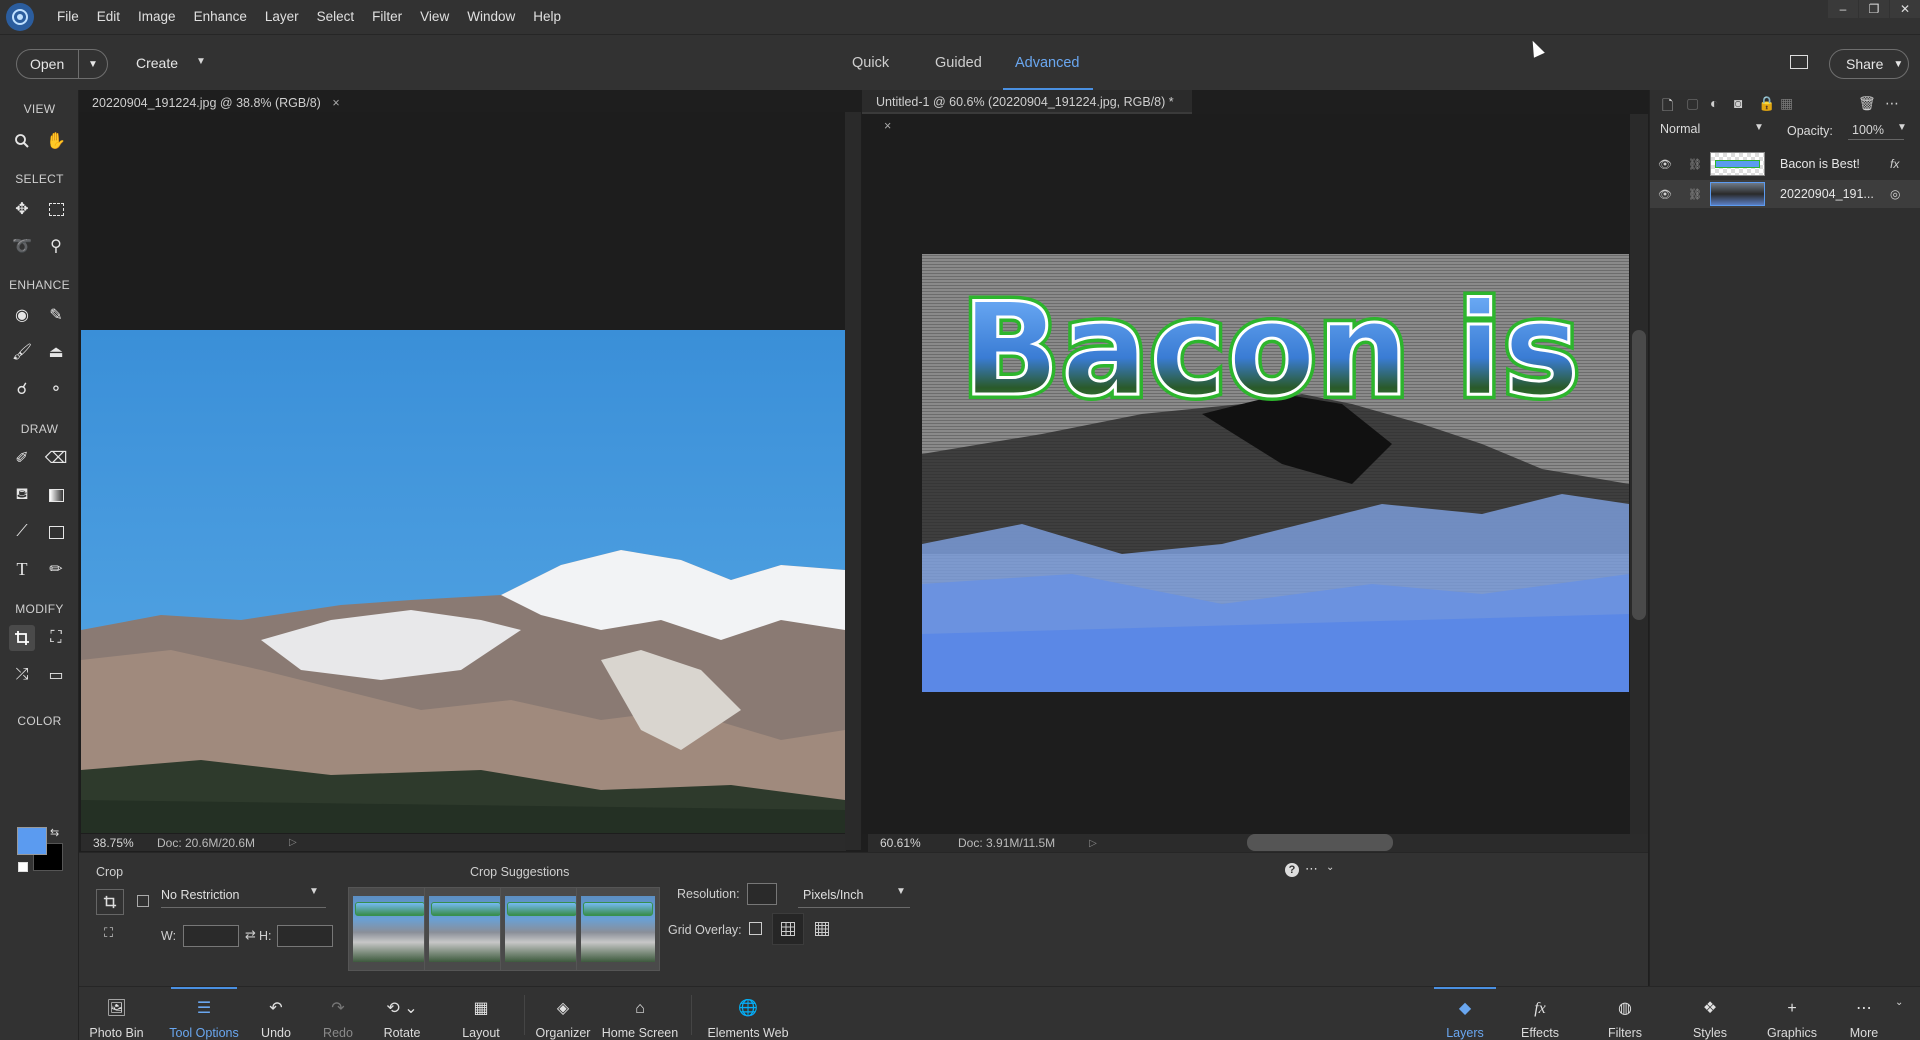  Describe the element at coordinates (1899, 1002) in the screenshot. I see `taskbar-expand-icon: ⌄` at that location.